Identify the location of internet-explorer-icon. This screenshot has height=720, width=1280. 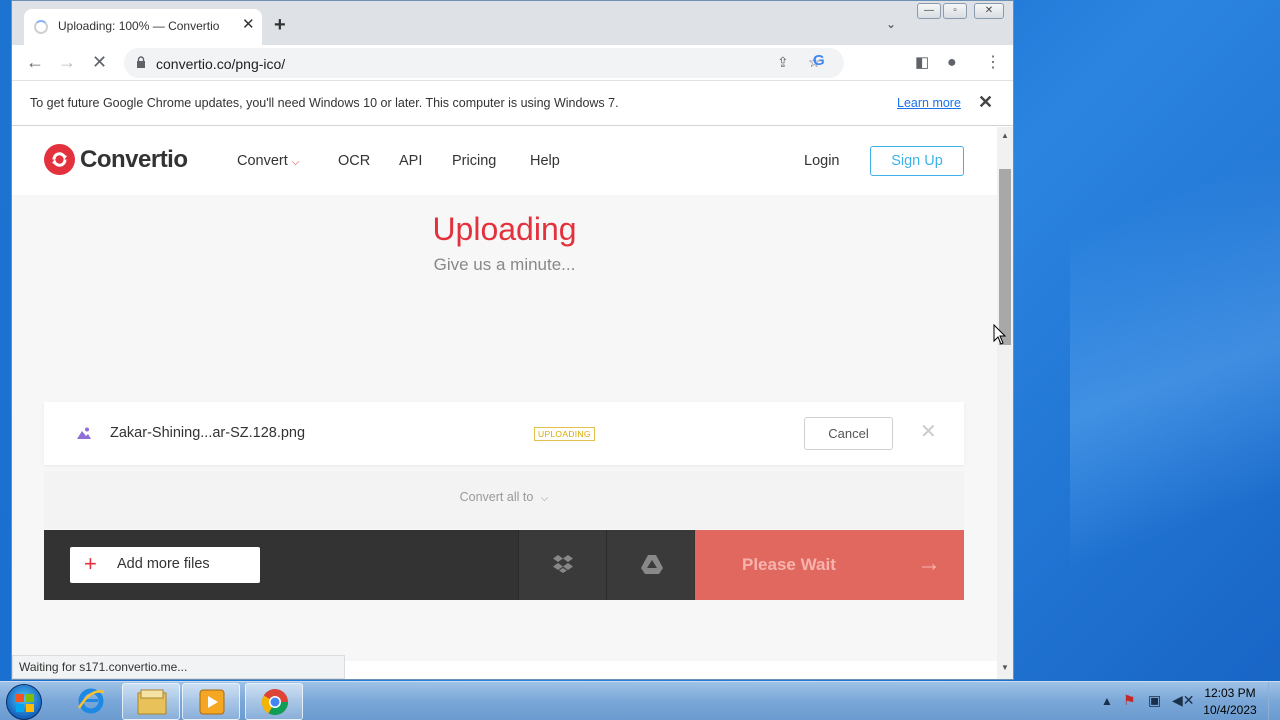
(91, 701).